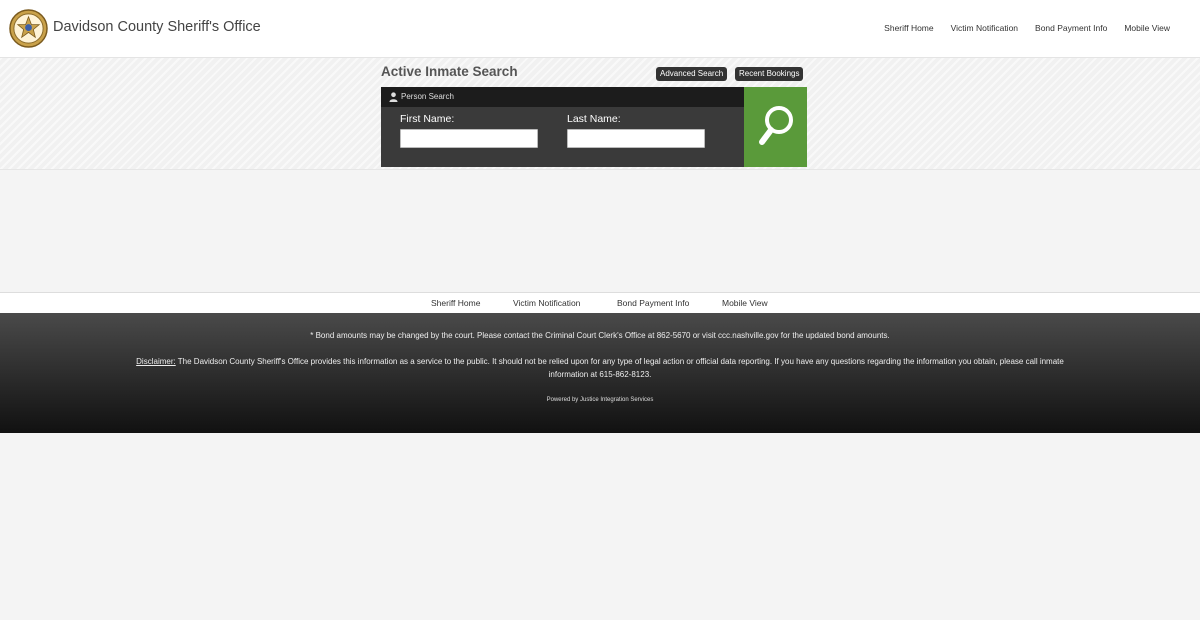 Image resolution: width=1200 pixels, height=620 pixels. I want to click on sheriff-badge-icon, so click(28, 28).